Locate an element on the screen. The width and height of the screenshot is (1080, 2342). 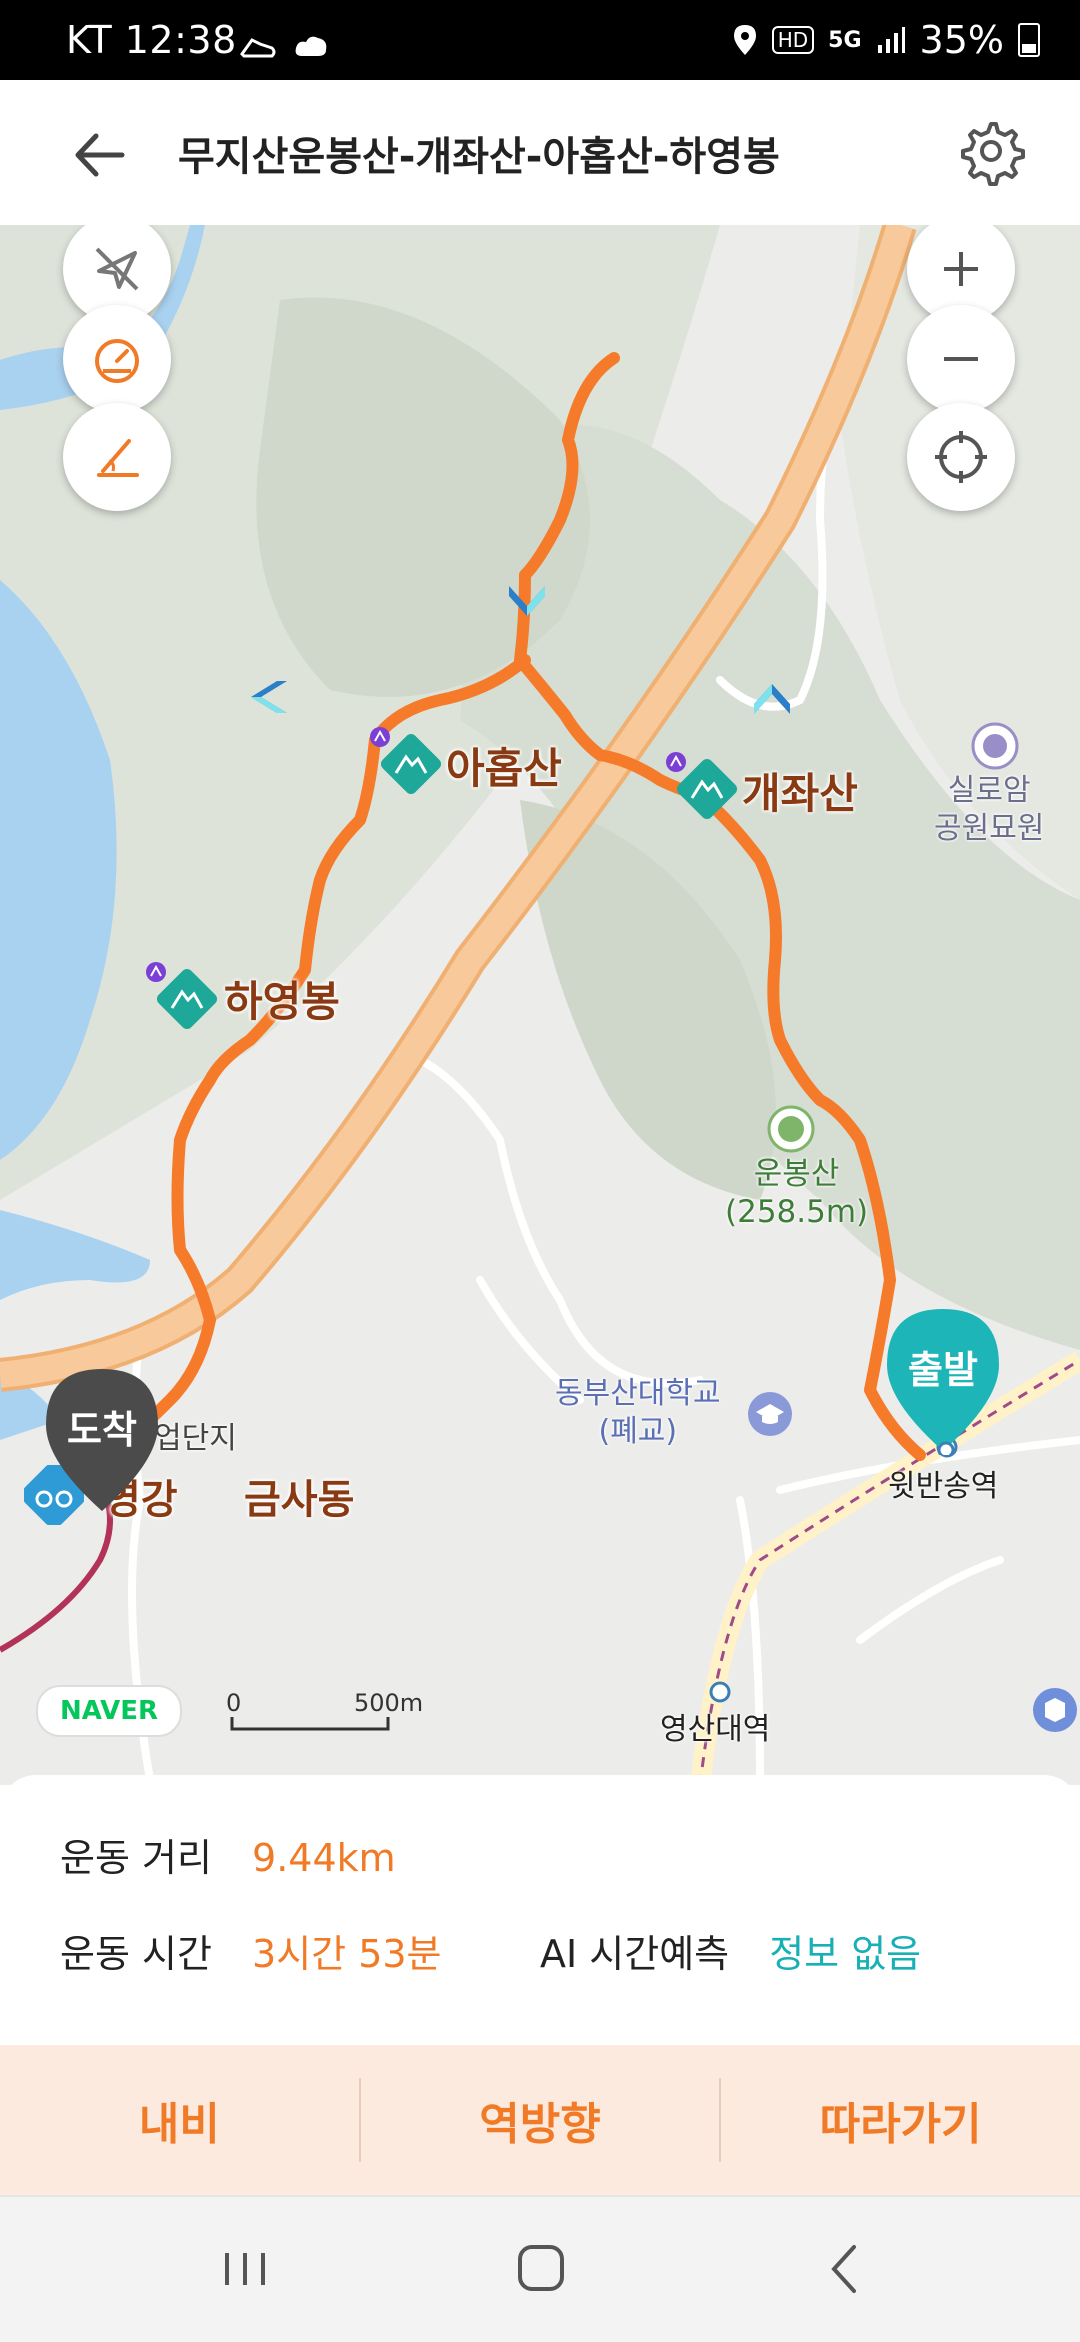
zoom-out-button is located at coordinates (961, 359).